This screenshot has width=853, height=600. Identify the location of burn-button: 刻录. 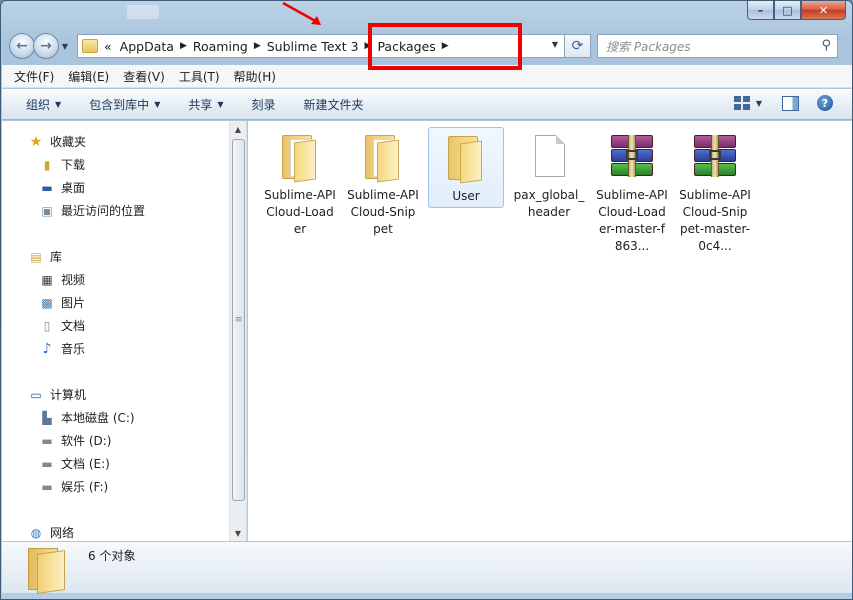
(264, 104).